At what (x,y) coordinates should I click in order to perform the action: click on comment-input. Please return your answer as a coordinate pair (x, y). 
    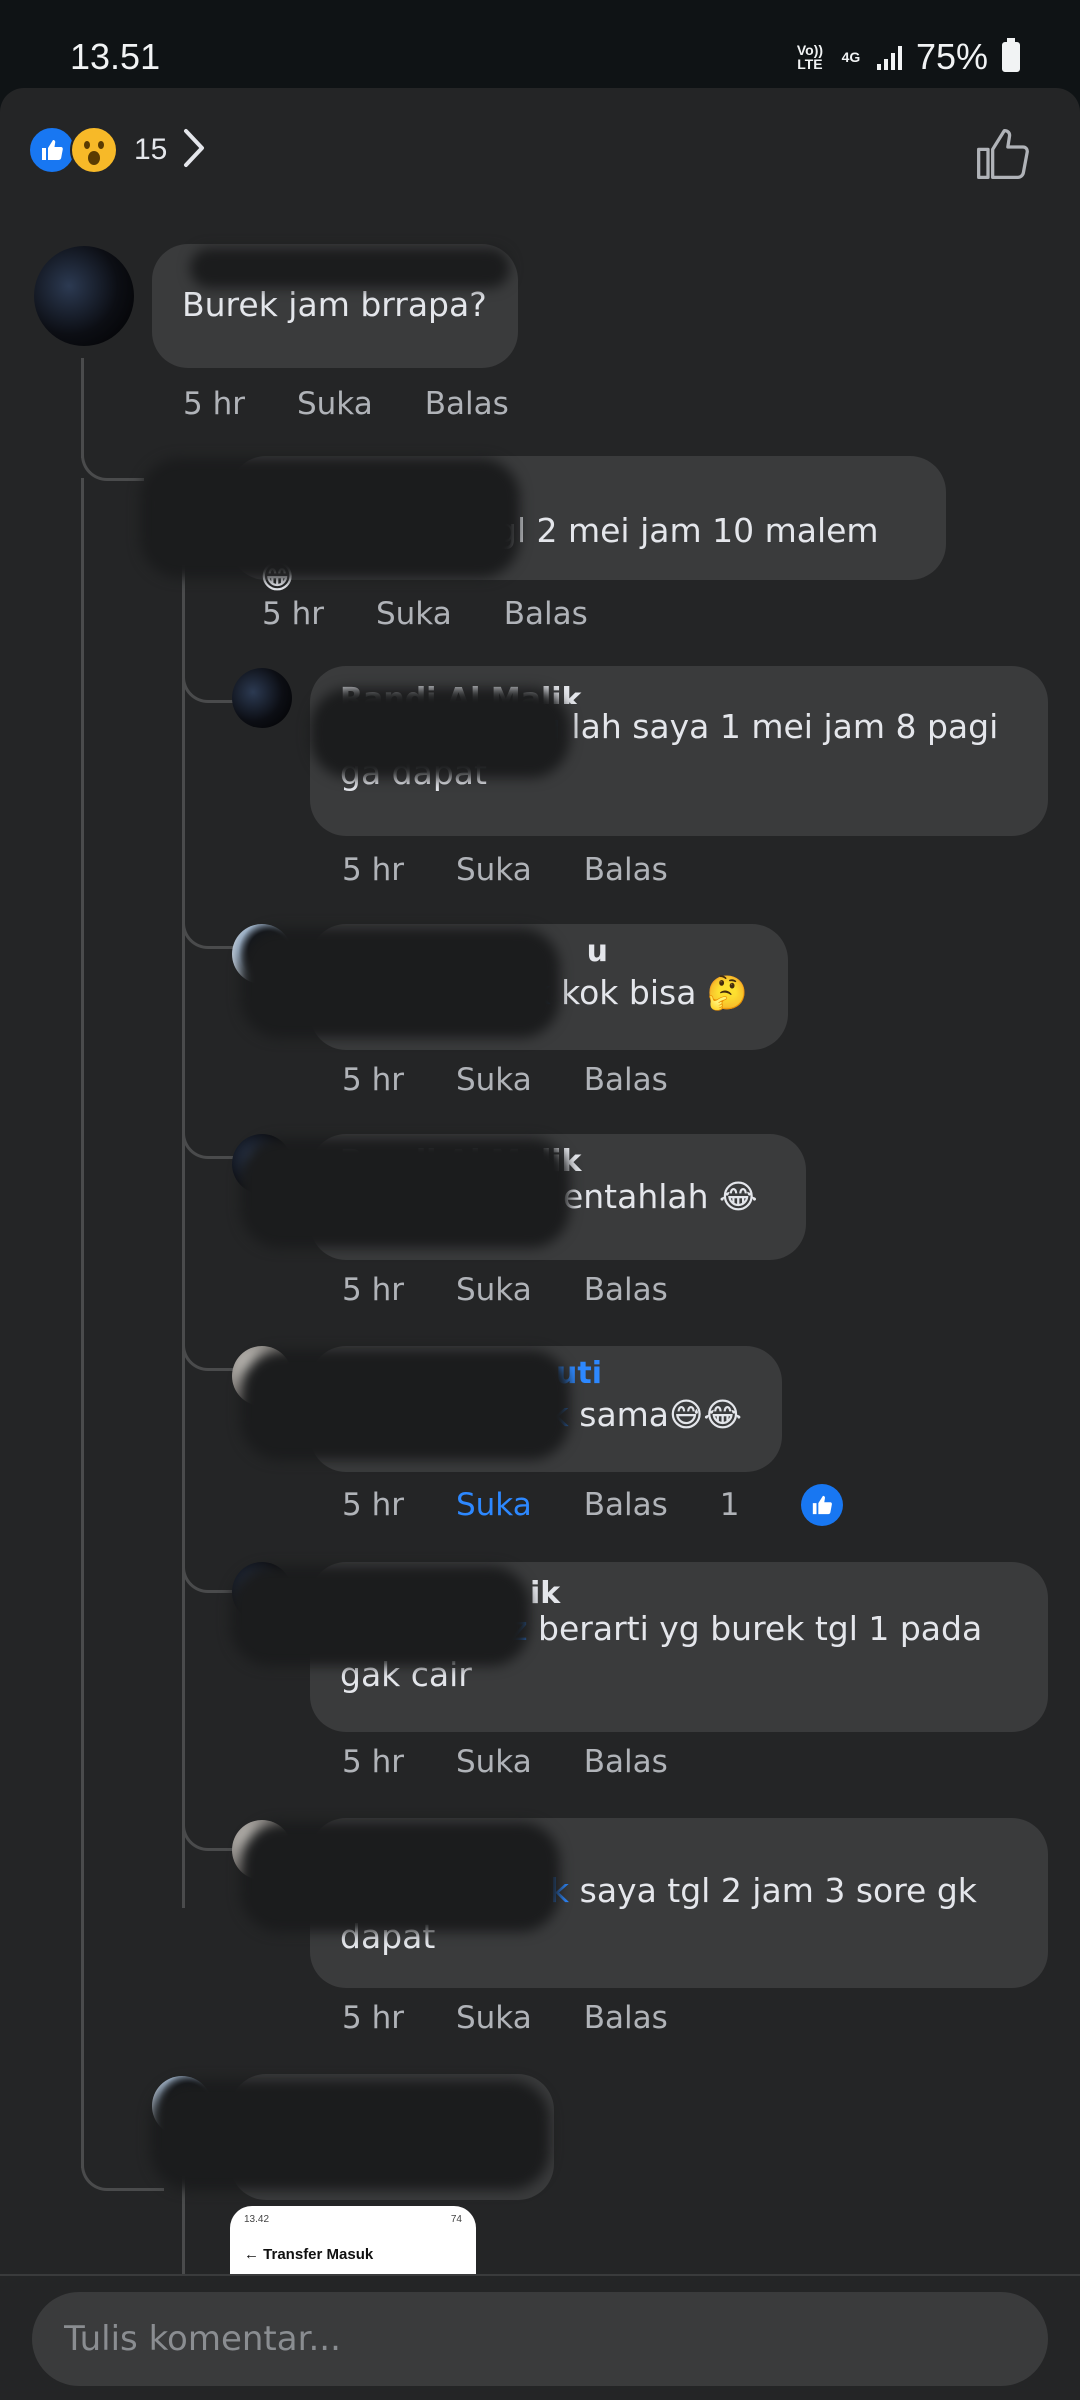
    Looking at the image, I should click on (540, 2339).